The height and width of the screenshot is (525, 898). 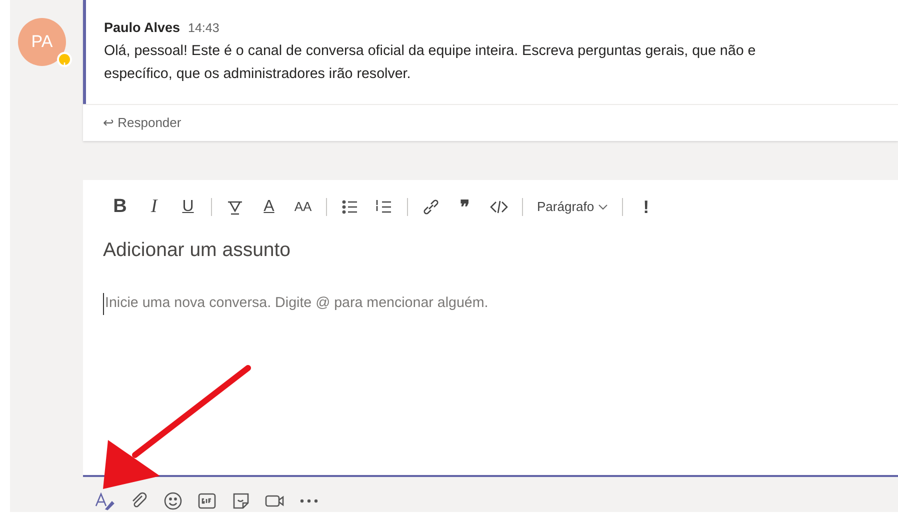 What do you see at coordinates (120, 207) in the screenshot?
I see `bold-button: B` at bounding box center [120, 207].